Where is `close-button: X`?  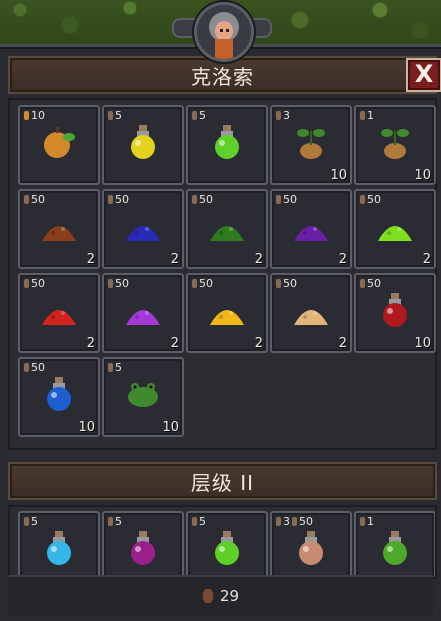 close-button: X is located at coordinates (423, 75).